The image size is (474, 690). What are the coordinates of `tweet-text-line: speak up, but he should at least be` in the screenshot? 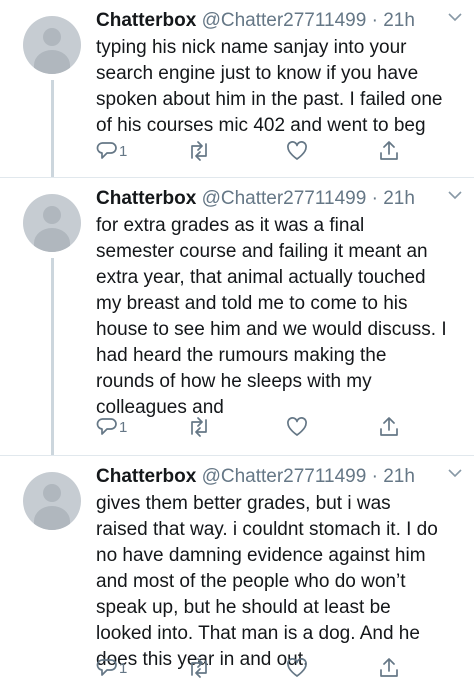 It's located at (243, 607).